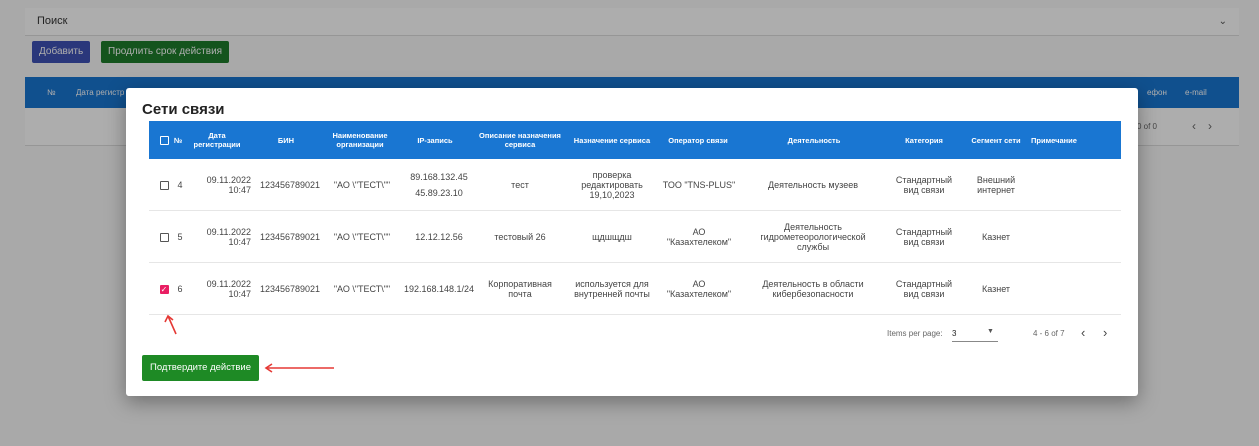  I want to click on items-per-page-label: Items per page:, so click(915, 333).